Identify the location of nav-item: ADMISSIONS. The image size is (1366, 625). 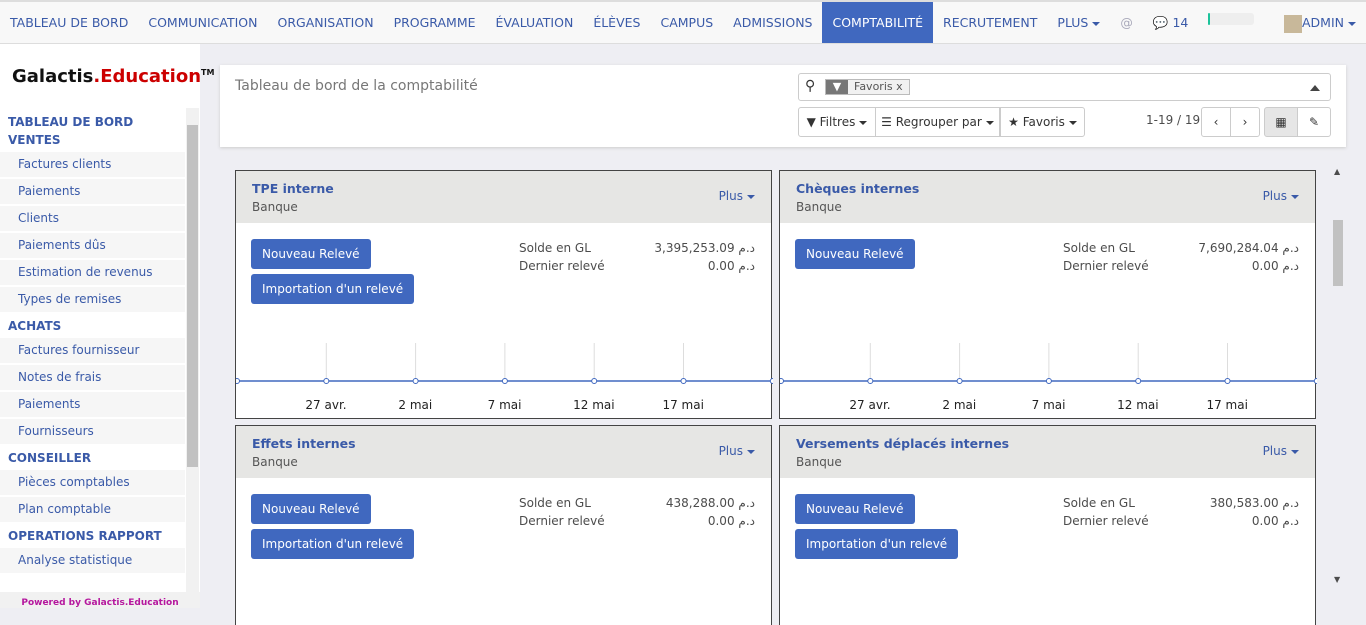
(772, 22).